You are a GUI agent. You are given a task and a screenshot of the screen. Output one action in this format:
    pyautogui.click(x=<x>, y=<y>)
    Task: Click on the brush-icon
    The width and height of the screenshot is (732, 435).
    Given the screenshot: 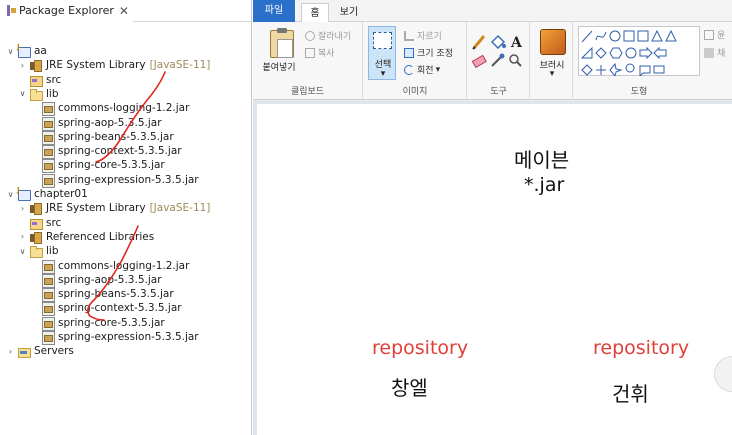 What is the action you would take?
    pyautogui.click(x=553, y=42)
    